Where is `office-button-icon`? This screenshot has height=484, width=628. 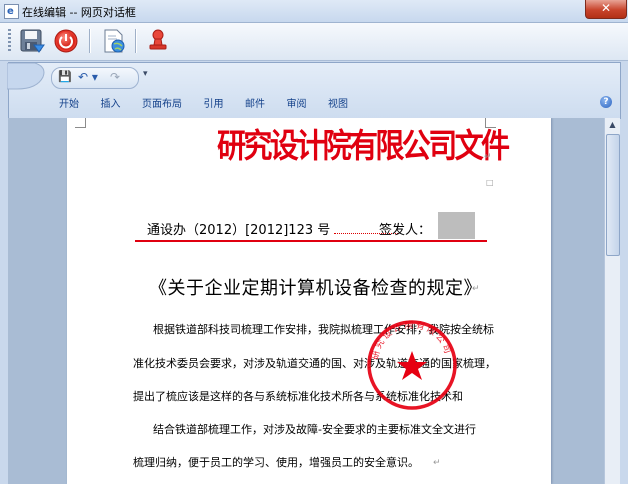
office-button-icon is located at coordinates (27, 77).